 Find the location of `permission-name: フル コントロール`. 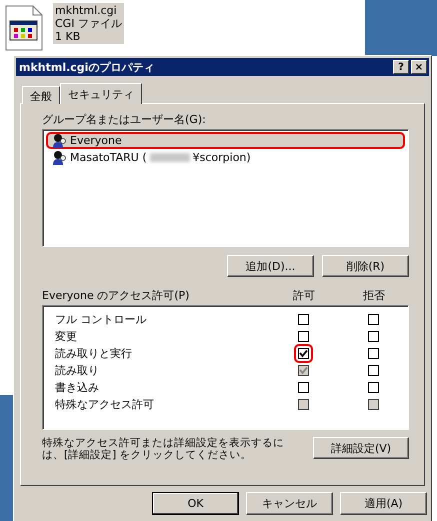

permission-name: フル コントロール is located at coordinates (101, 319).